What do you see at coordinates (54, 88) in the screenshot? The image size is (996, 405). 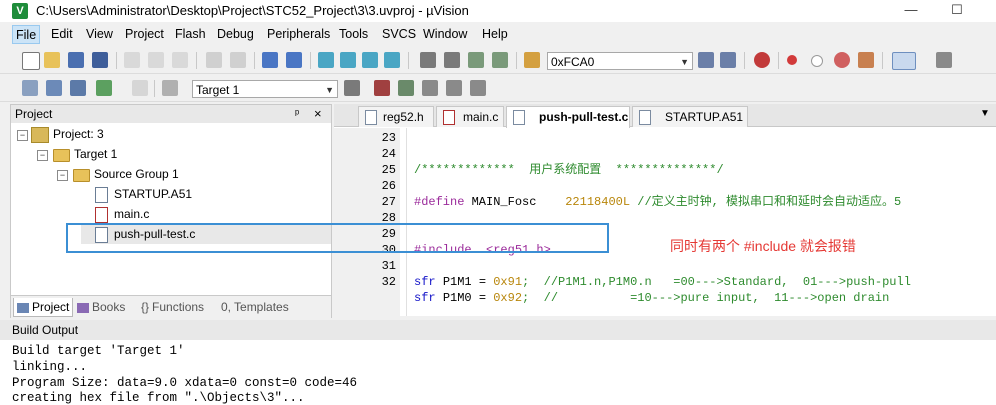 I see `build-icon` at bounding box center [54, 88].